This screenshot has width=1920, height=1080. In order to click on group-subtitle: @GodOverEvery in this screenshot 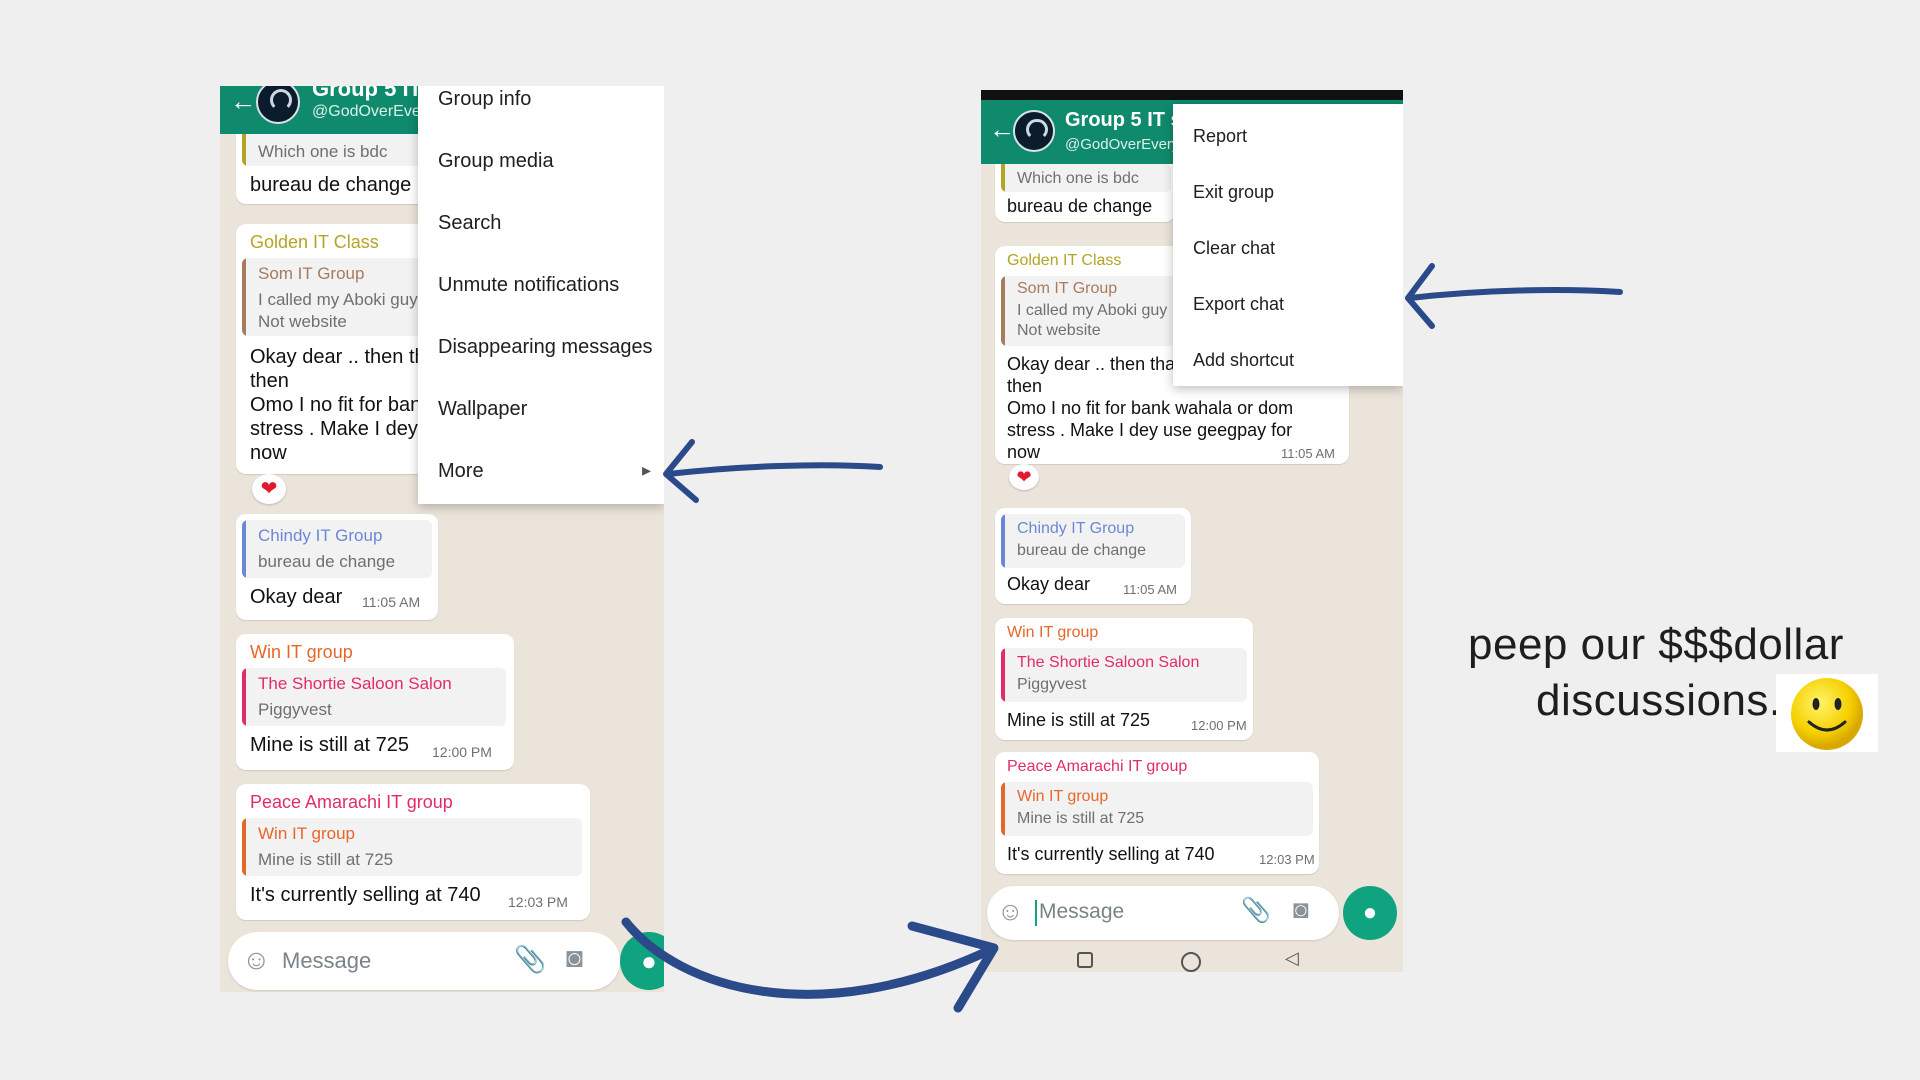, I will do `click(373, 111)`.